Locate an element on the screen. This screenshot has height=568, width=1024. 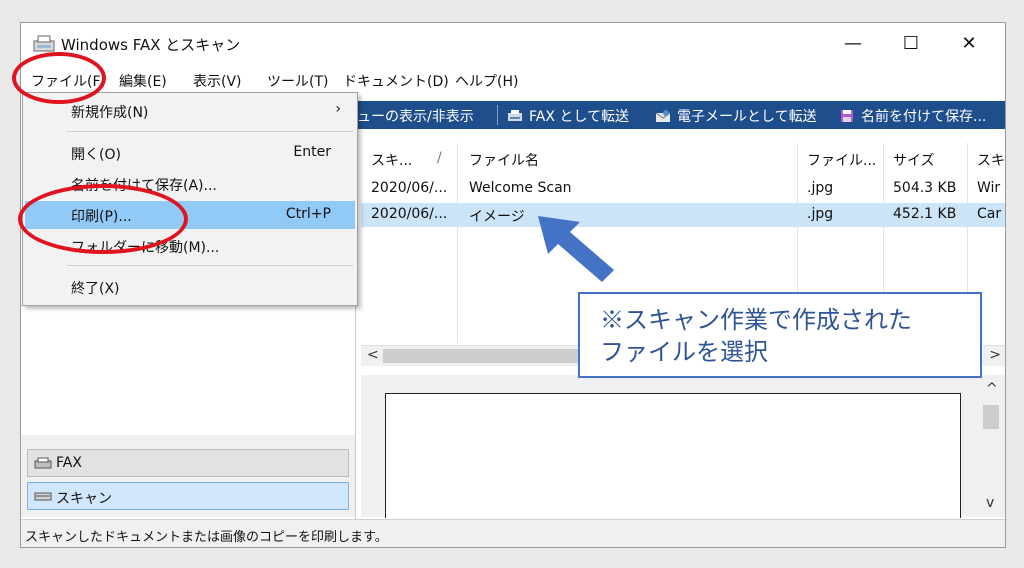
scroll-down-icon: v is located at coordinates (990, 503).